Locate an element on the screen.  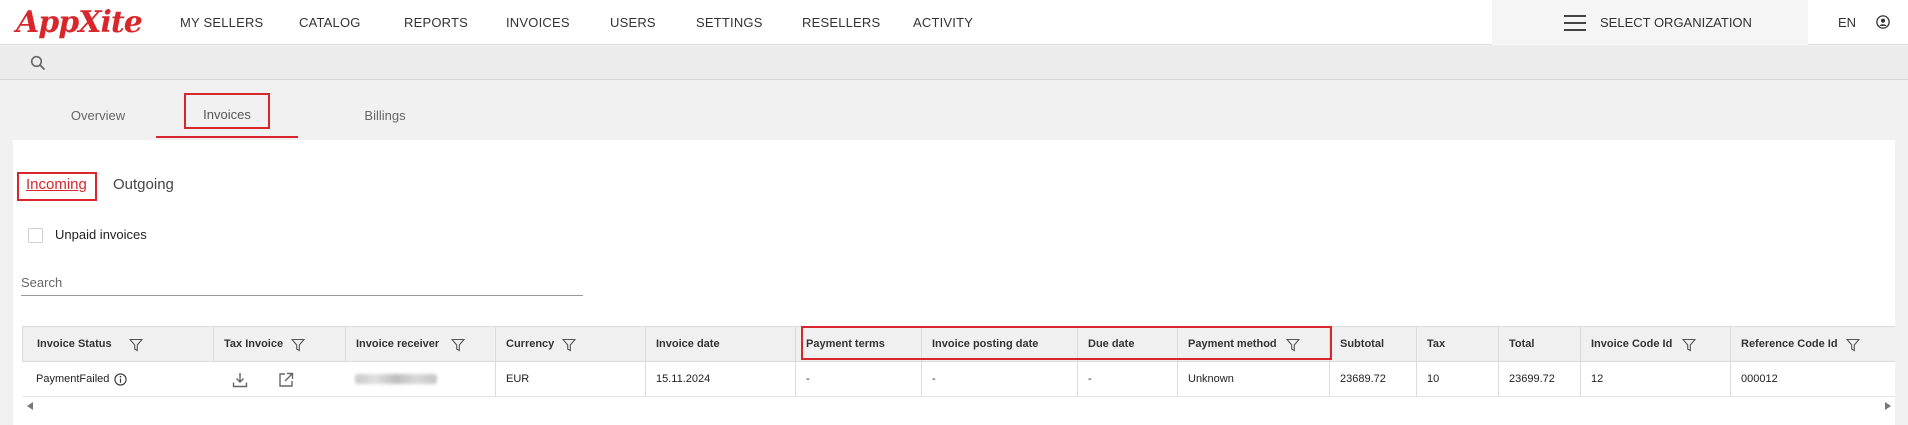
cell-total: 23699.72 is located at coordinates (1539, 379).